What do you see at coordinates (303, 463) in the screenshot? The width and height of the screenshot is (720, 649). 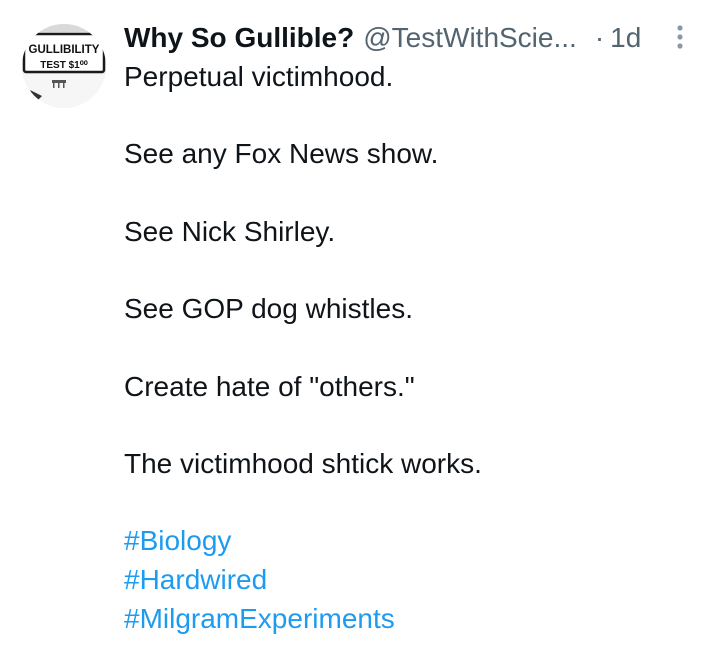 I see `tweet-text-line: The victimhood shtick works.` at bounding box center [303, 463].